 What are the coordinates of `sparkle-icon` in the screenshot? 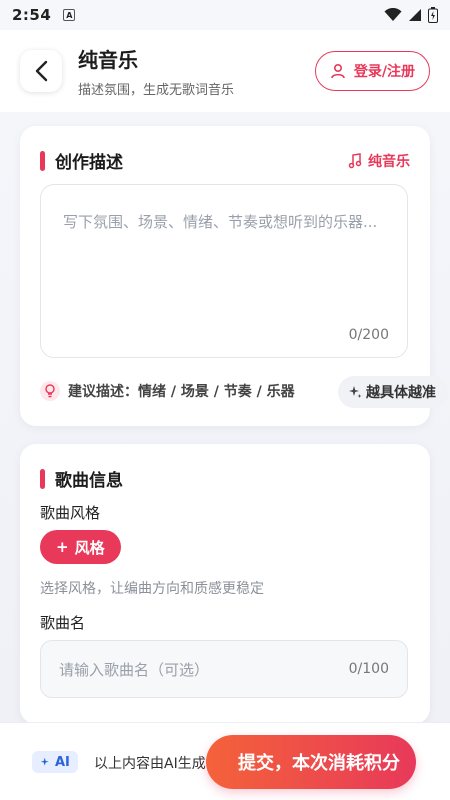 It's located at (355, 392).